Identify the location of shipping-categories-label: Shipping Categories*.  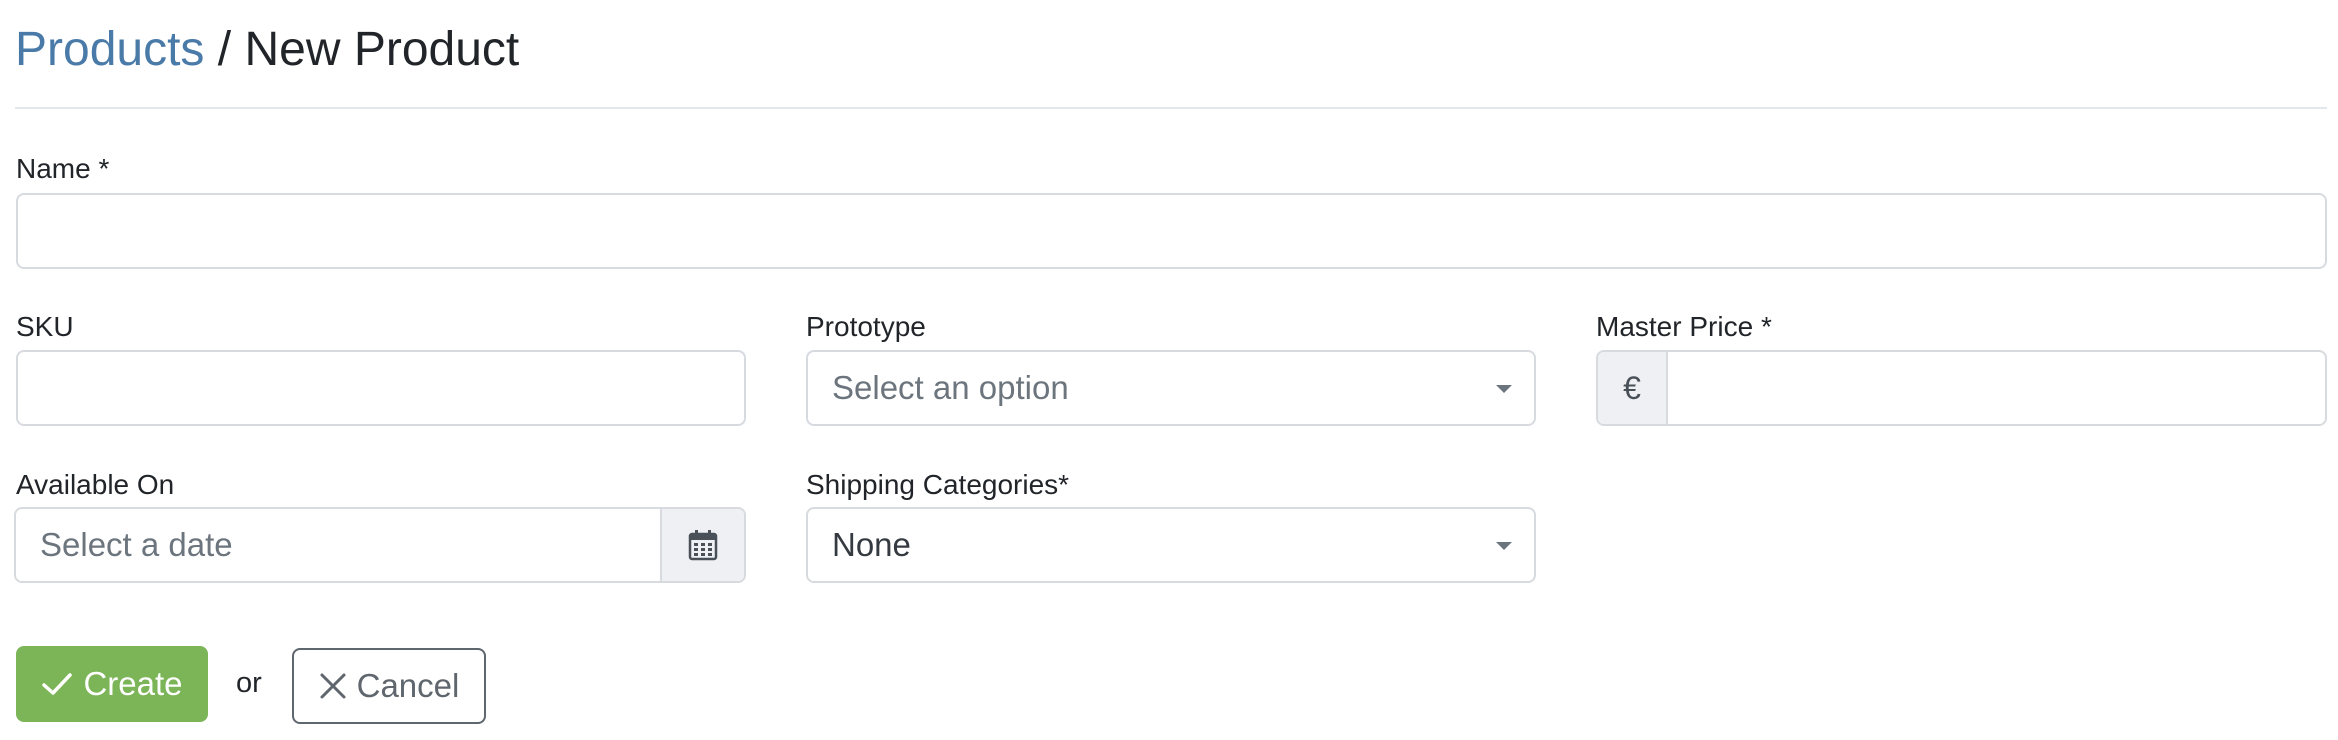
(938, 484).